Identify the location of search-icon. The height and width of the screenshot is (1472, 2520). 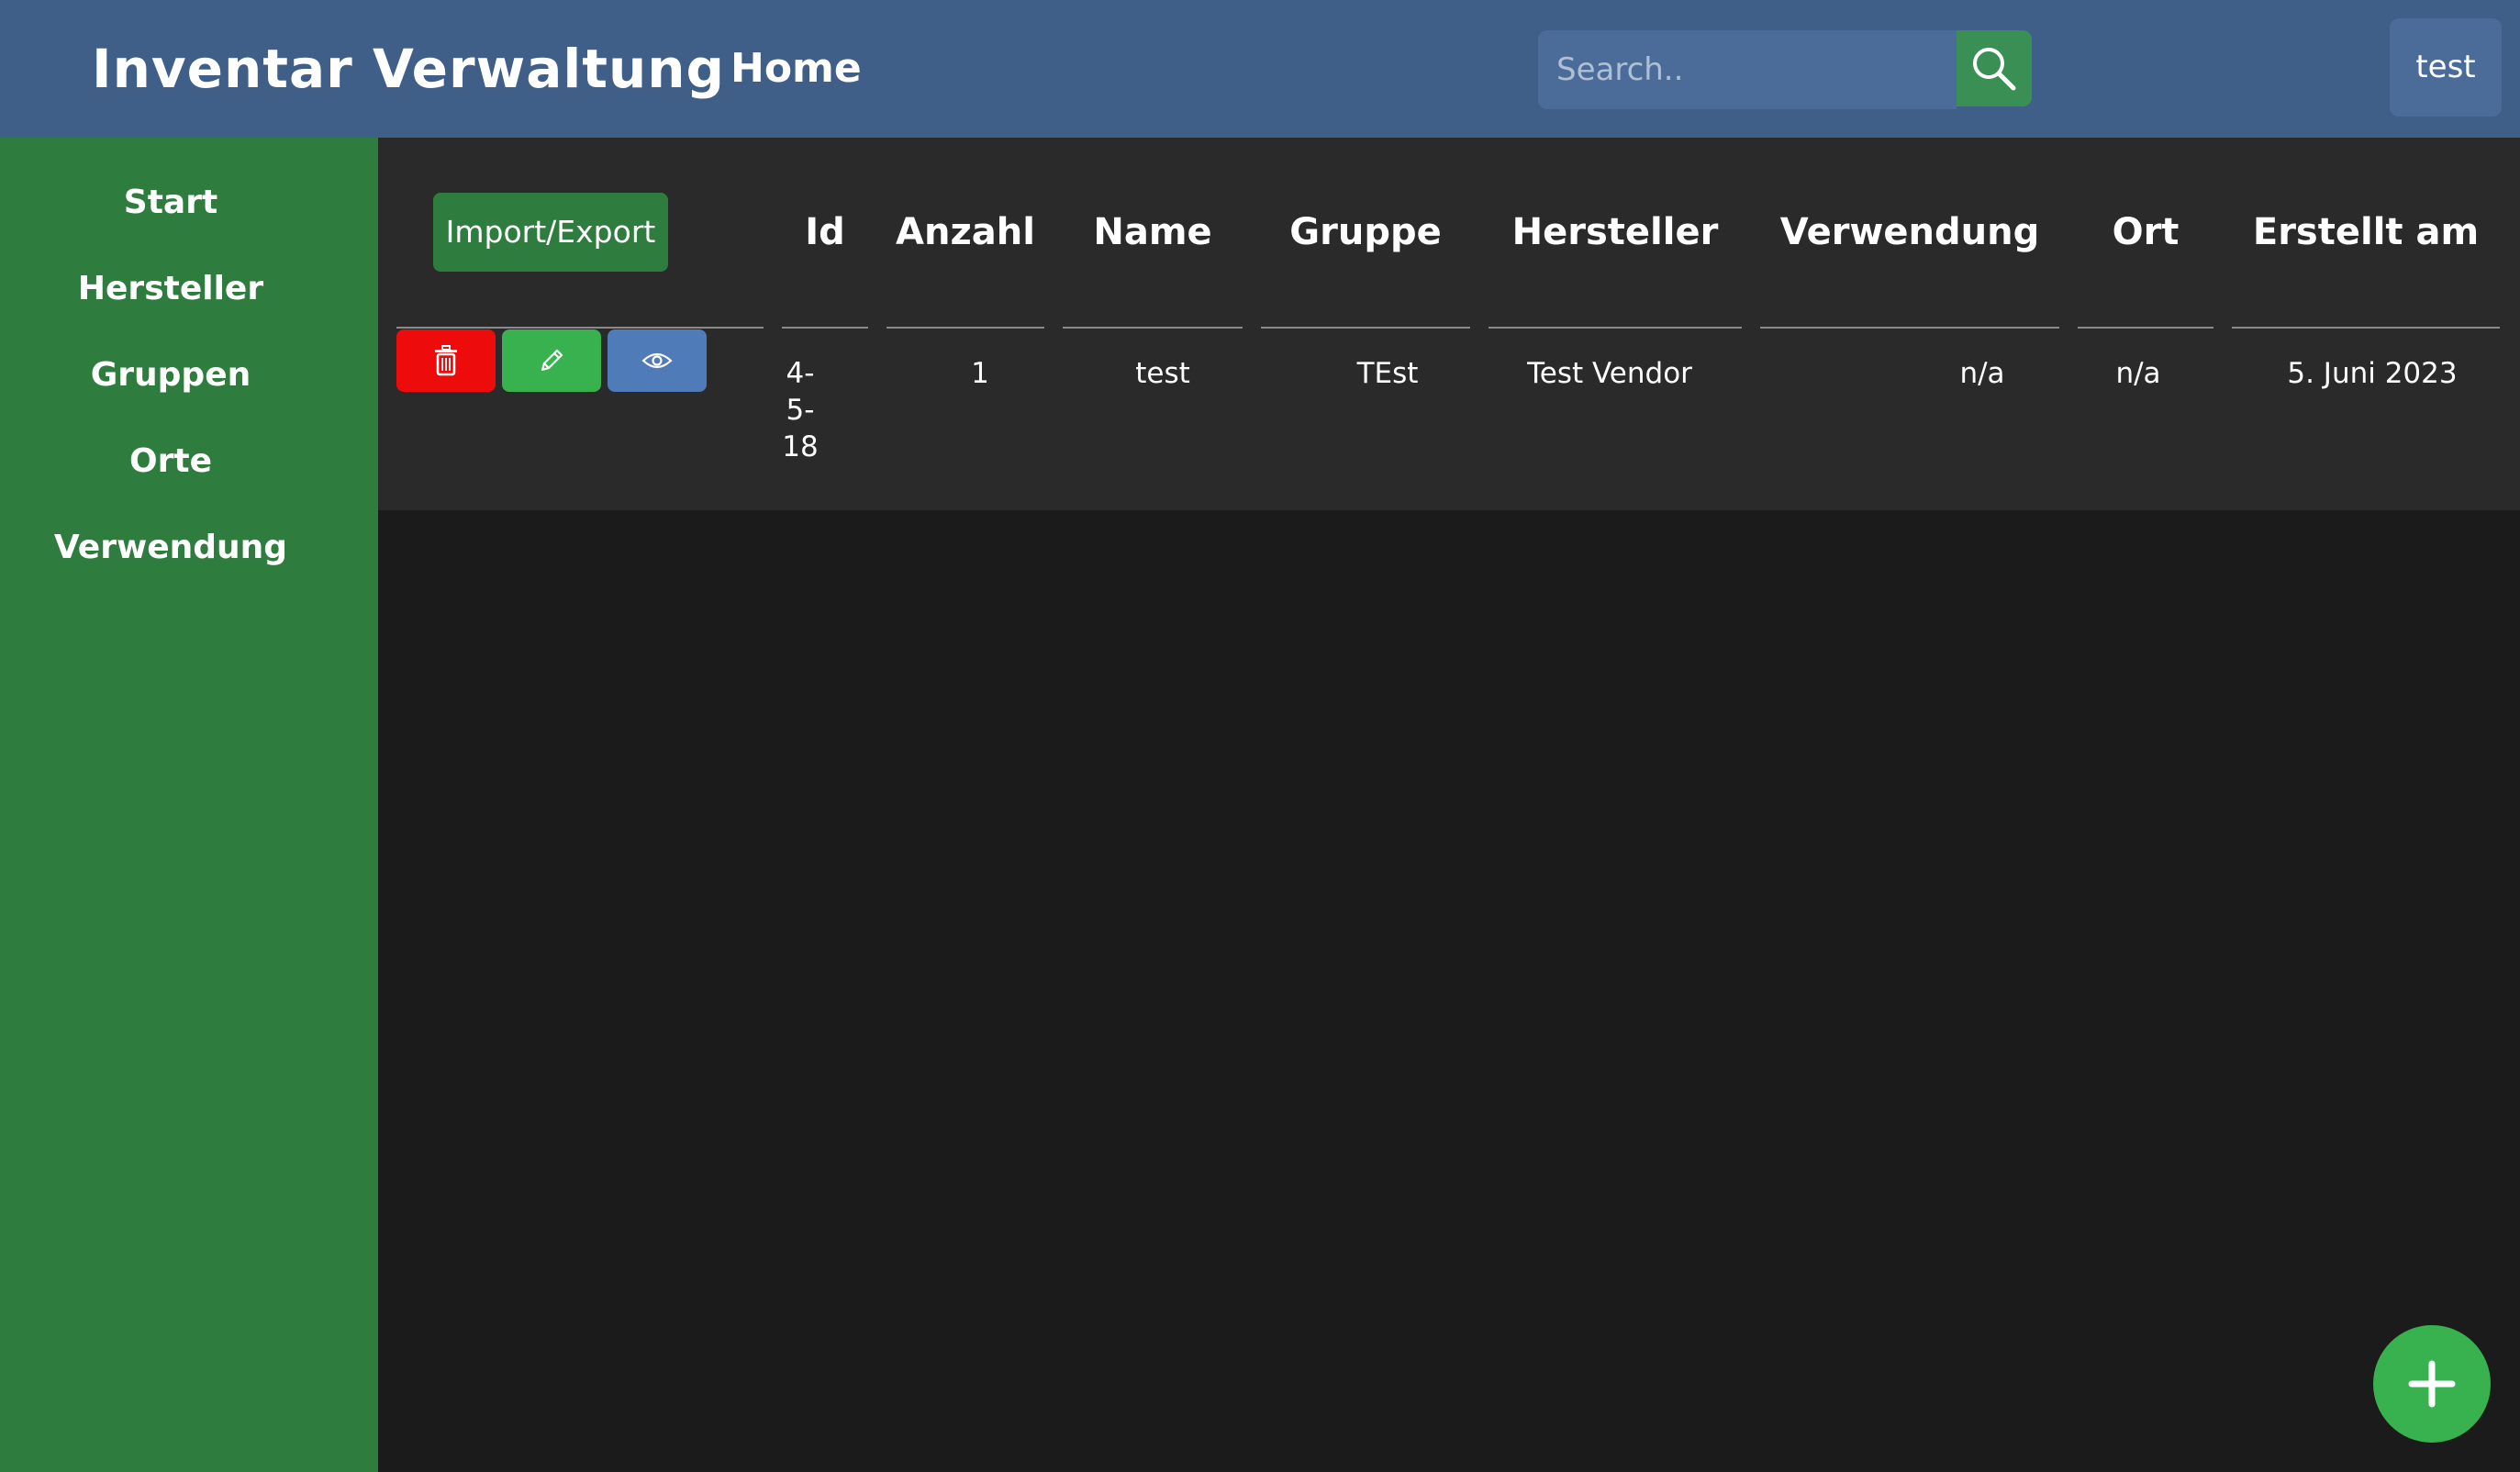
(1994, 68).